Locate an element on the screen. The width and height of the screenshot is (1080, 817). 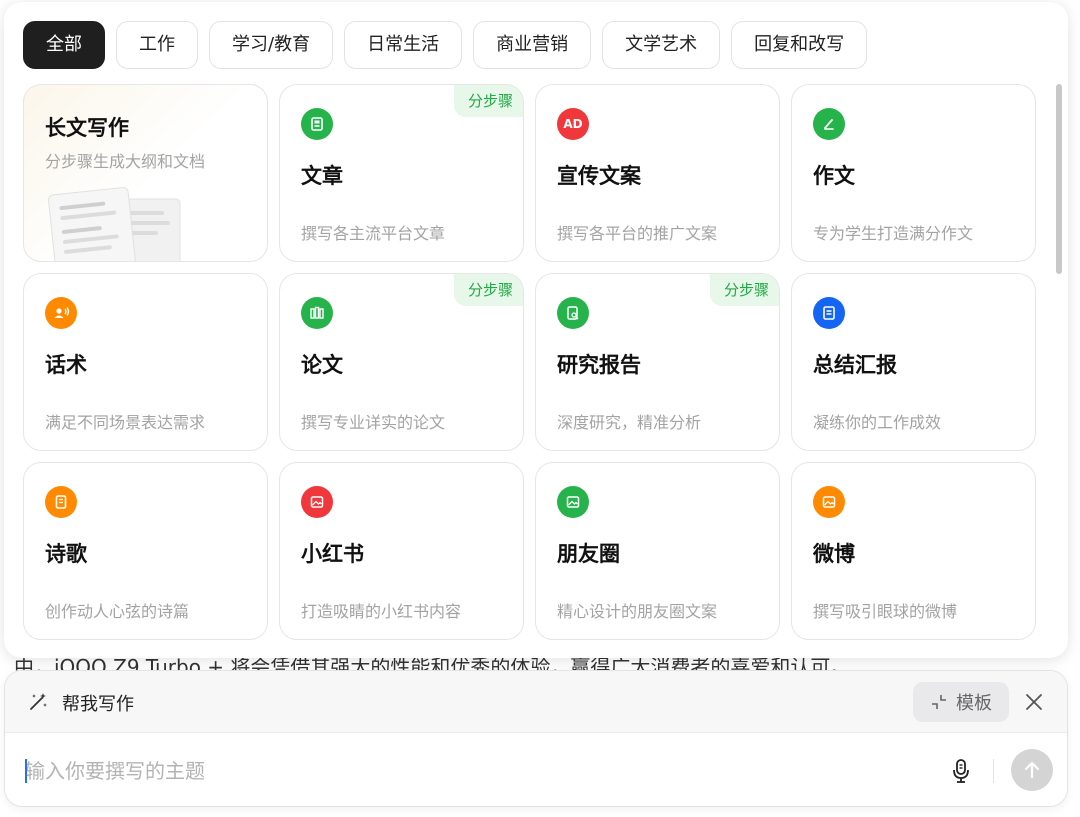
writing-mode-label: 帮我写作 is located at coordinates (98, 704).